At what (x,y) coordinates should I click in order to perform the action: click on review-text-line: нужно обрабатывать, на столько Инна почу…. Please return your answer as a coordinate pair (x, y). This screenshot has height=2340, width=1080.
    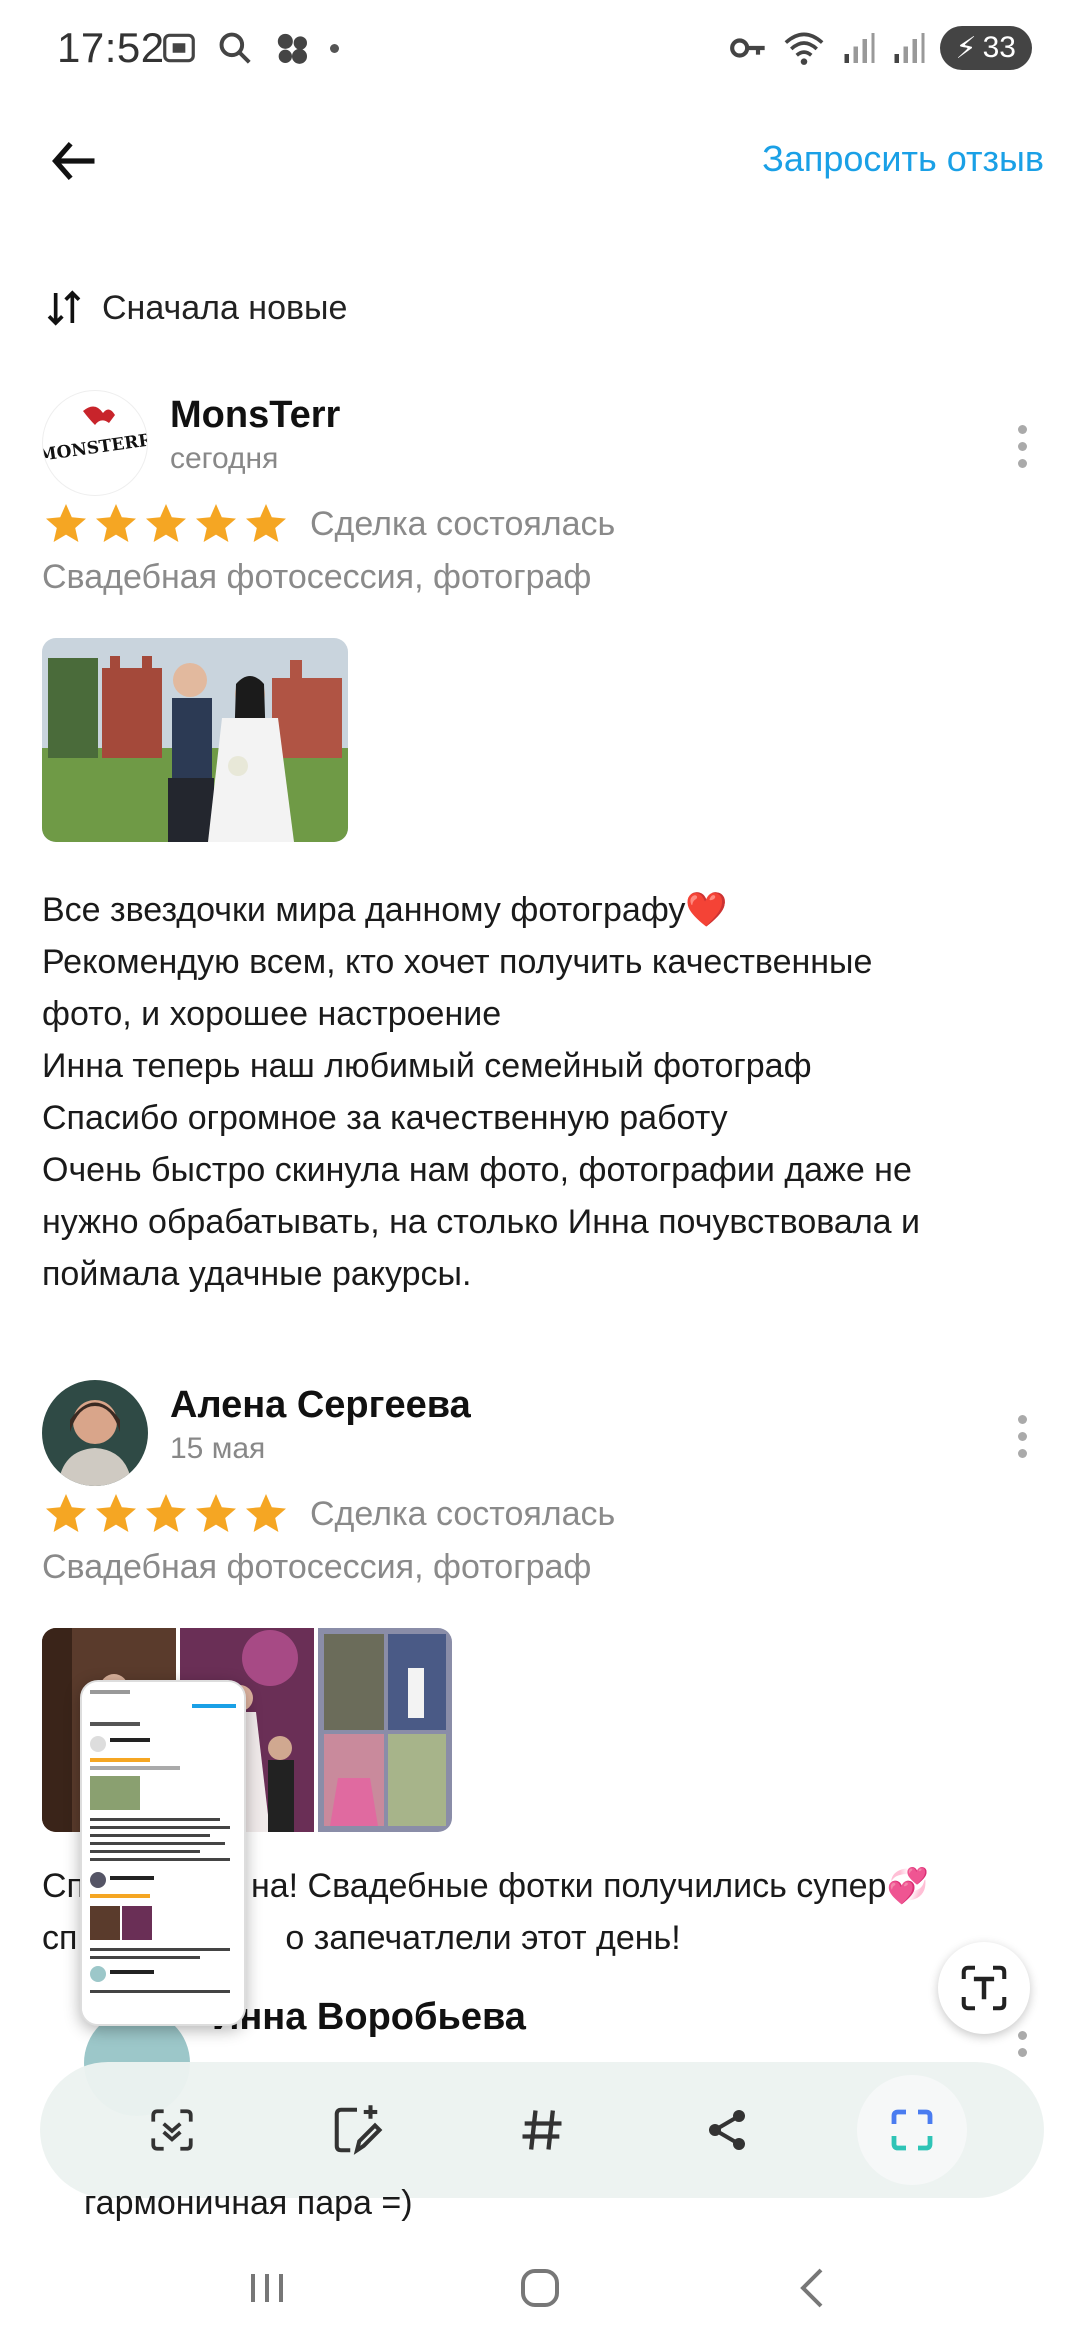
    Looking at the image, I should click on (481, 1222).